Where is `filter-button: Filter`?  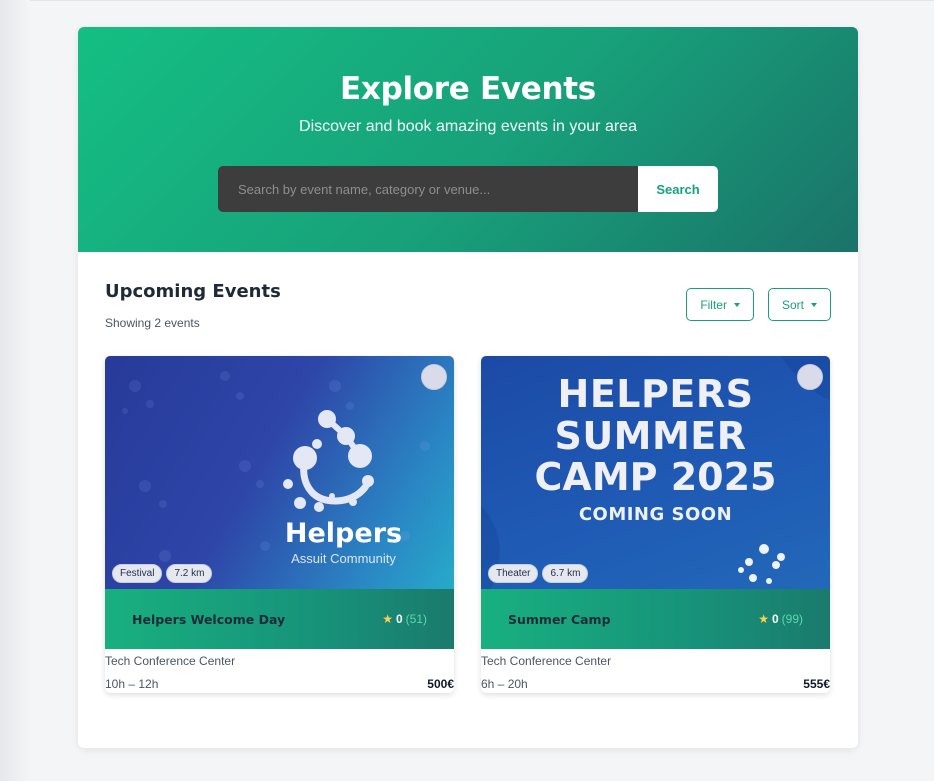 filter-button: Filter is located at coordinates (720, 304).